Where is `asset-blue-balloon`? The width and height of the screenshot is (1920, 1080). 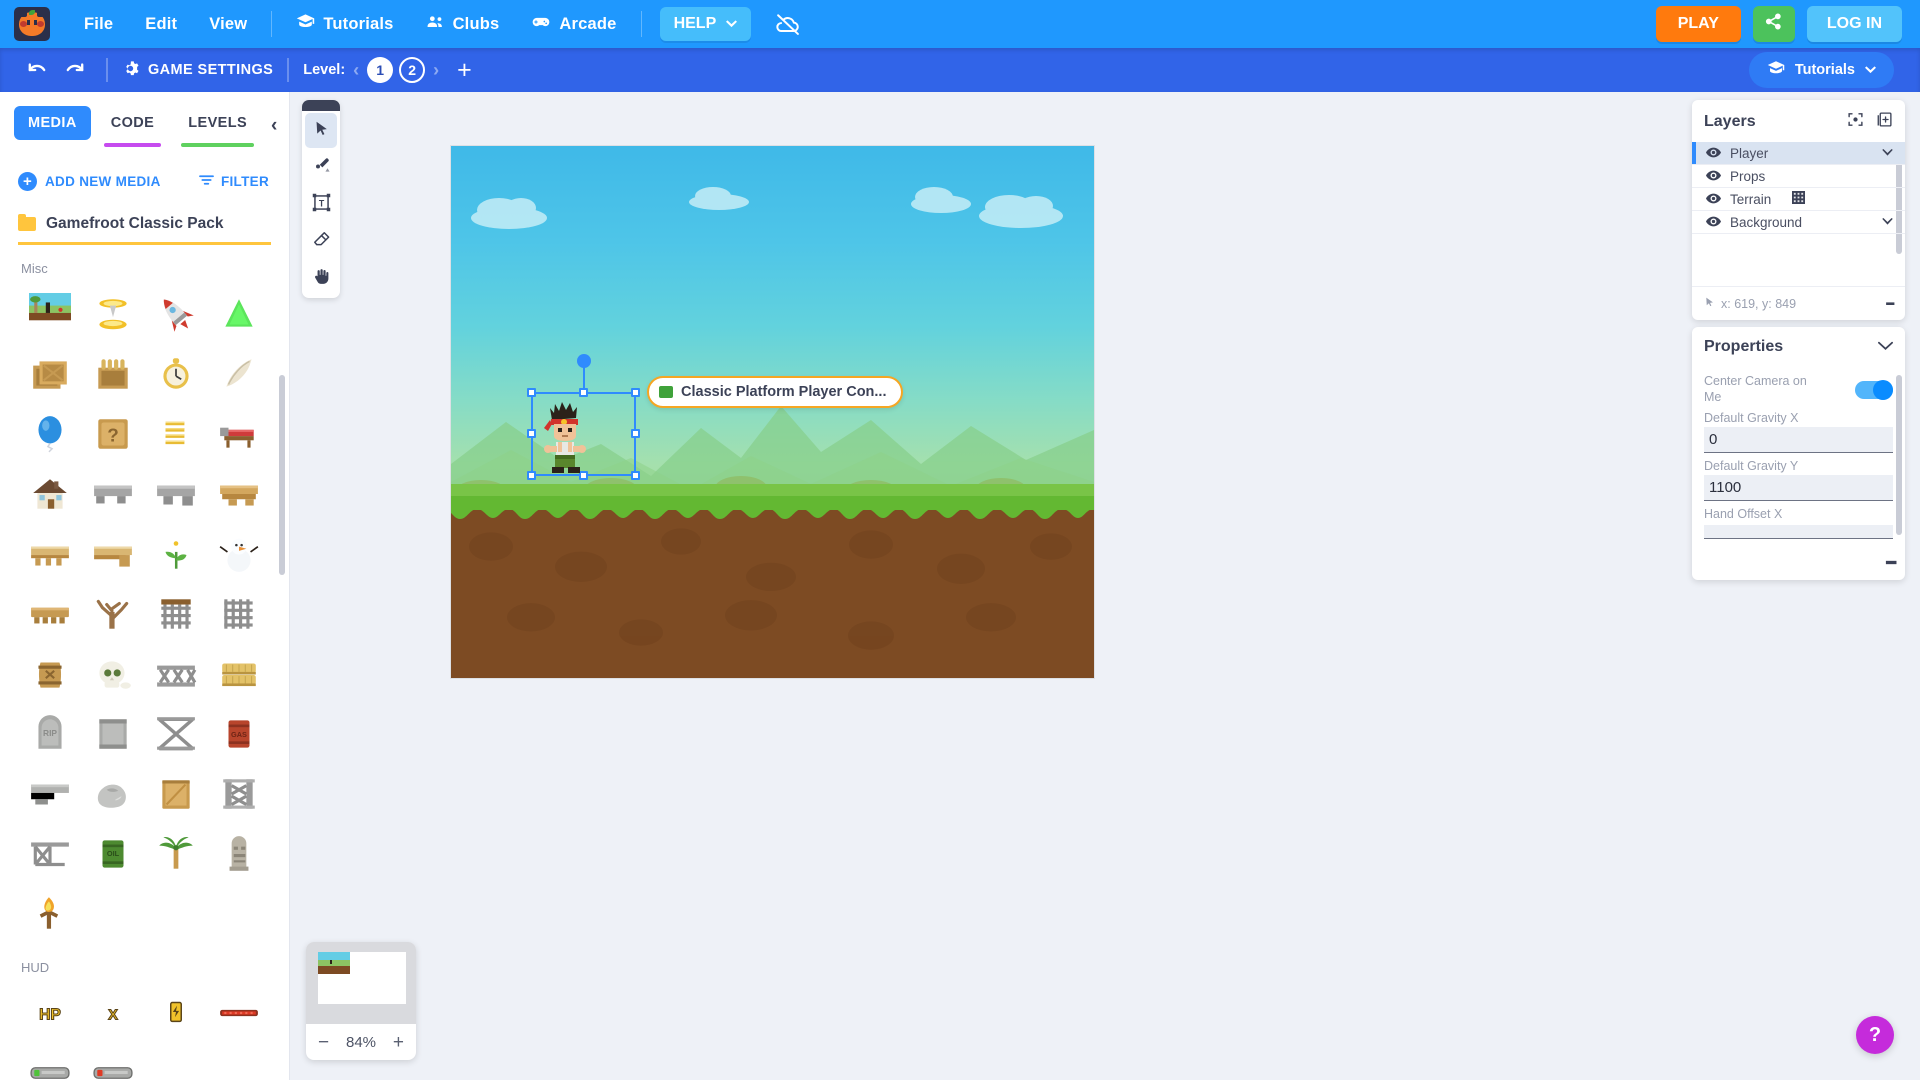
asset-blue-balloon is located at coordinates (49, 434).